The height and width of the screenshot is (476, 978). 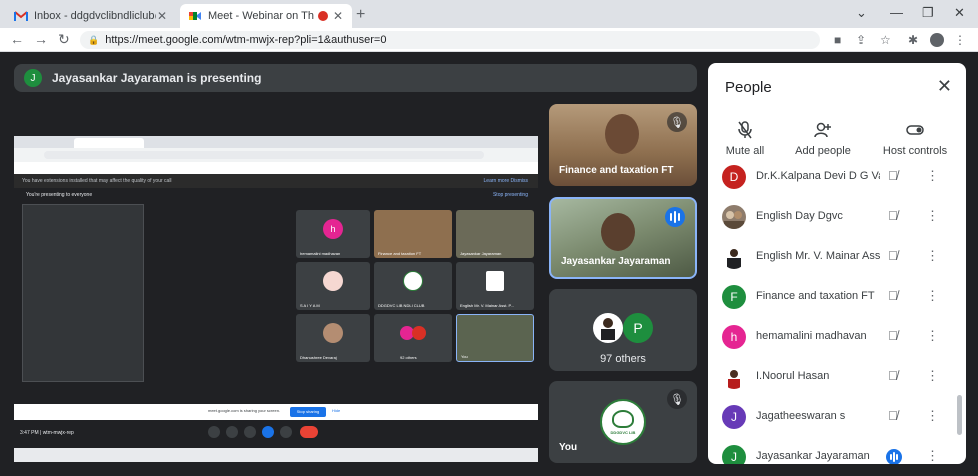 I want to click on back-icon: ←, so click(x=17, y=39).